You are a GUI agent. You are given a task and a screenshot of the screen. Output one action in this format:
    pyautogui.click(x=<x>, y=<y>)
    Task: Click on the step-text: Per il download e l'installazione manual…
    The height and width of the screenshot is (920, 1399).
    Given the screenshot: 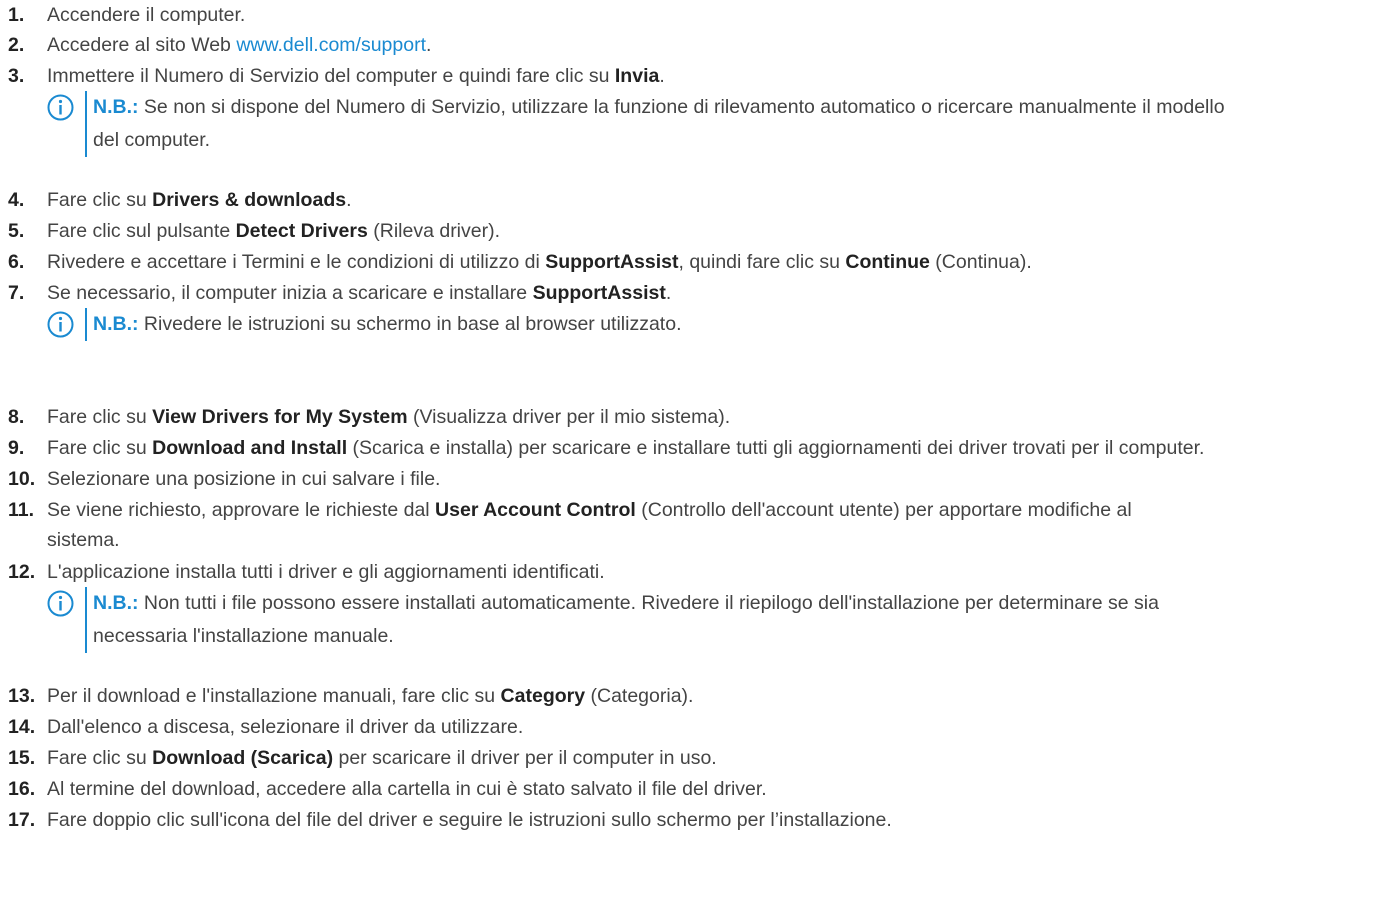 What is the action you would take?
    pyautogui.click(x=370, y=696)
    